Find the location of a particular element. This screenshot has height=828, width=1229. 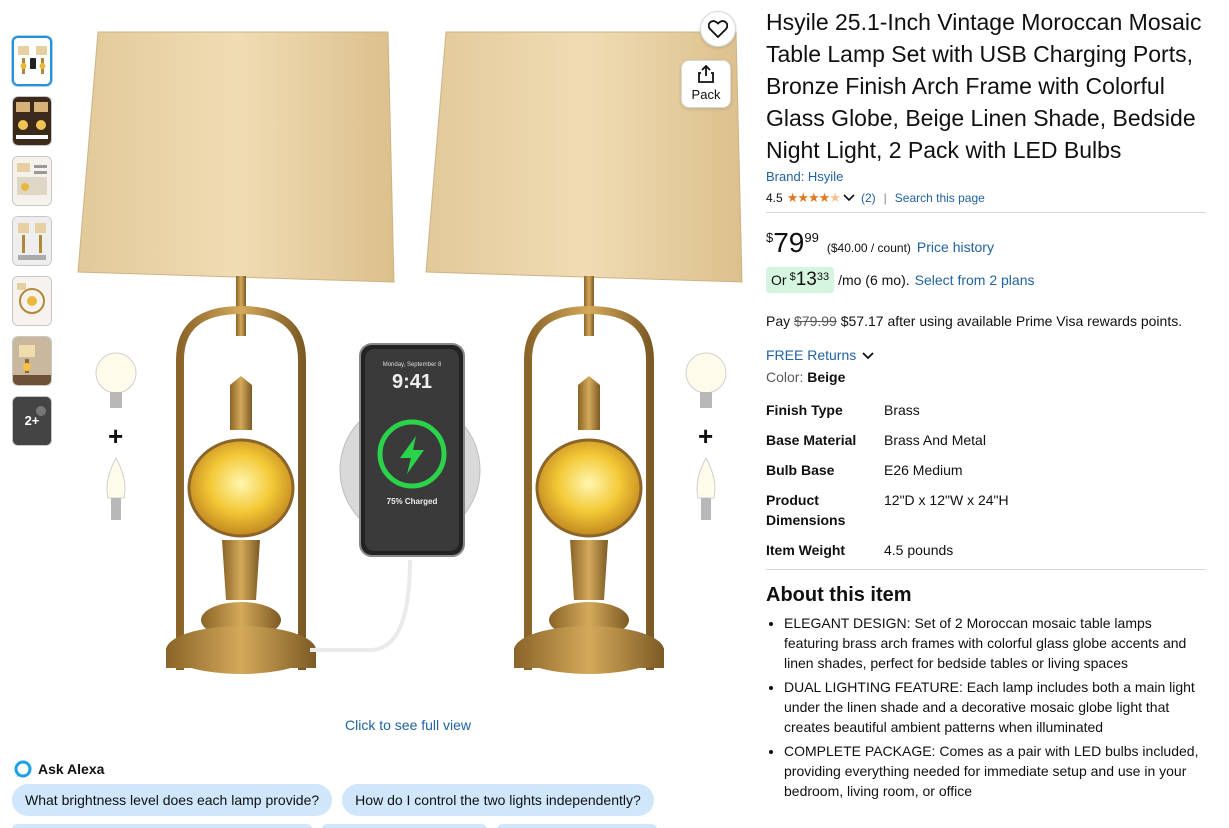

thumbnail-strip: 2+ is located at coordinates (32, 246).